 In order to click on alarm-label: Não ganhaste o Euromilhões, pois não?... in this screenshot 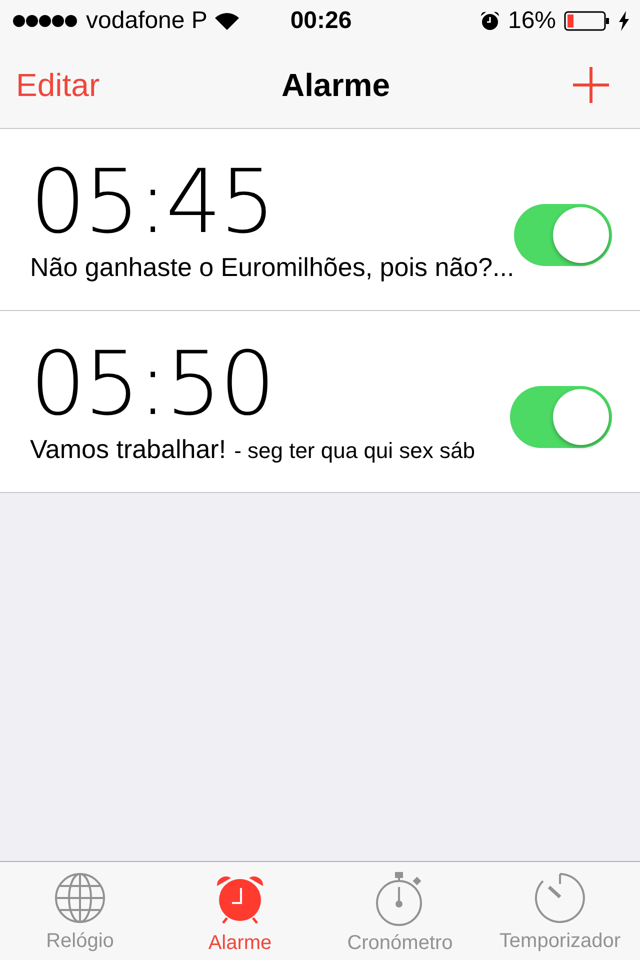, I will do `click(272, 268)`.